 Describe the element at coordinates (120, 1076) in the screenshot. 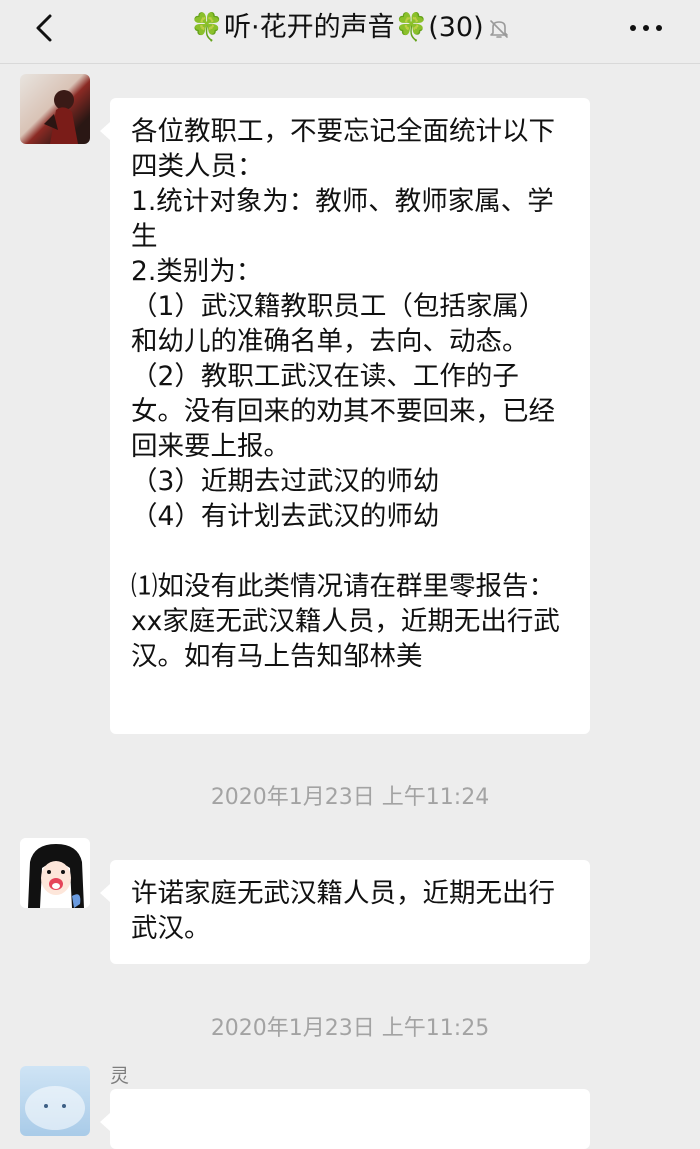

I see `sender-name: 灵` at that location.